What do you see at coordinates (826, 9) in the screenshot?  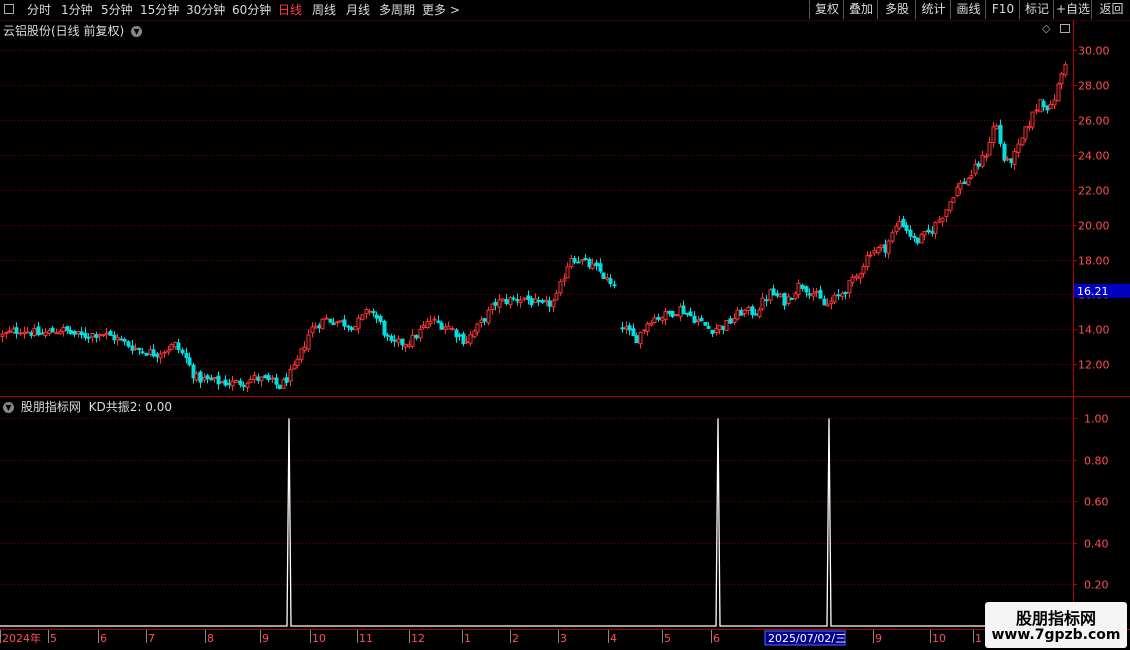 I see `toolbar-button-0: 复权` at bounding box center [826, 9].